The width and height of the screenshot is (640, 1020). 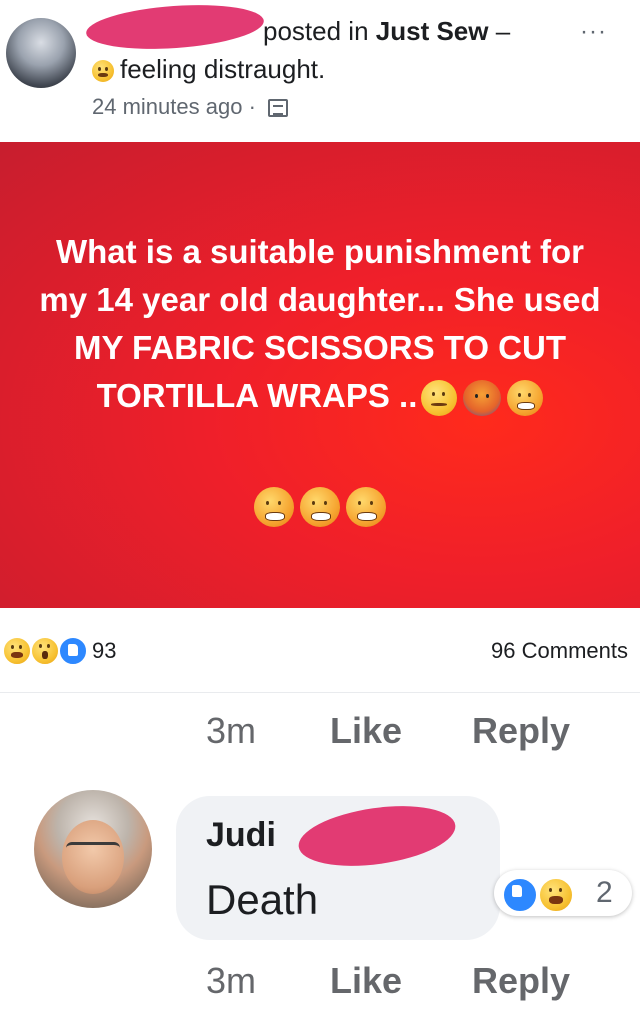 I want to click on group-dash: –, so click(x=503, y=31).